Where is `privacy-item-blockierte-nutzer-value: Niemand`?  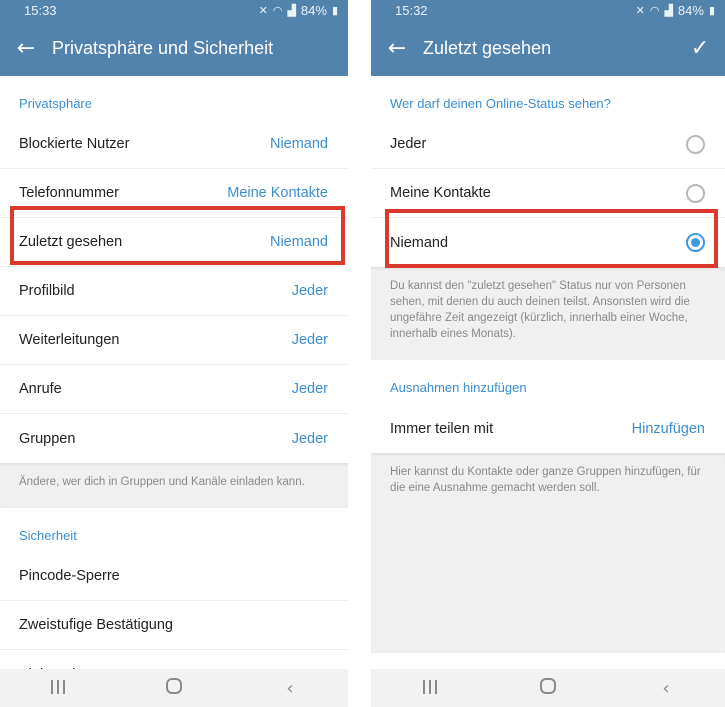
privacy-item-blockierte-nutzer-value: Niemand is located at coordinates (298, 144).